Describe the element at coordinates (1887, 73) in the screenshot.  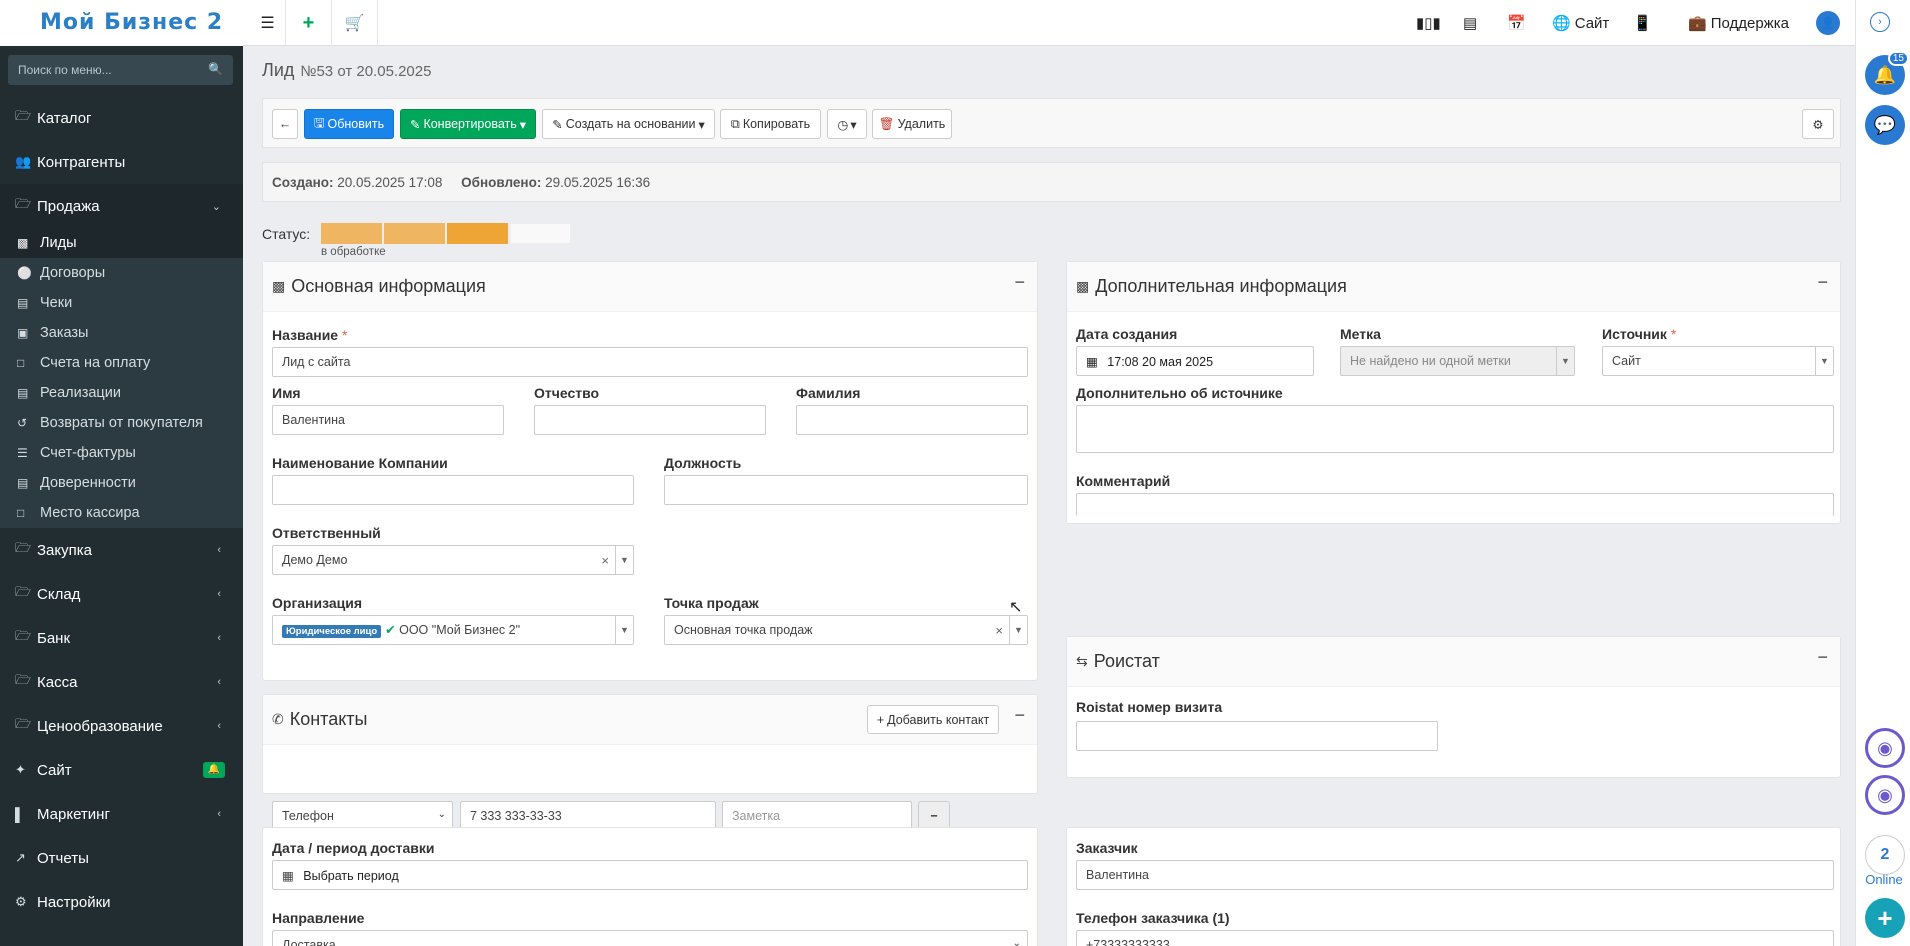
I see `bell-icon: 🔔 15` at that location.